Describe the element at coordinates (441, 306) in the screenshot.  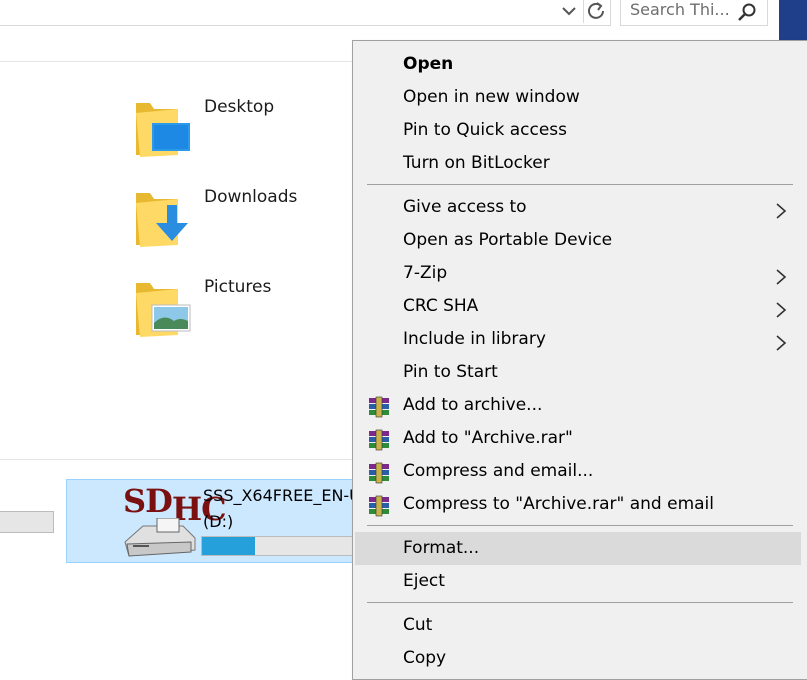
I see `menu-item-label: CRC SHA` at that location.